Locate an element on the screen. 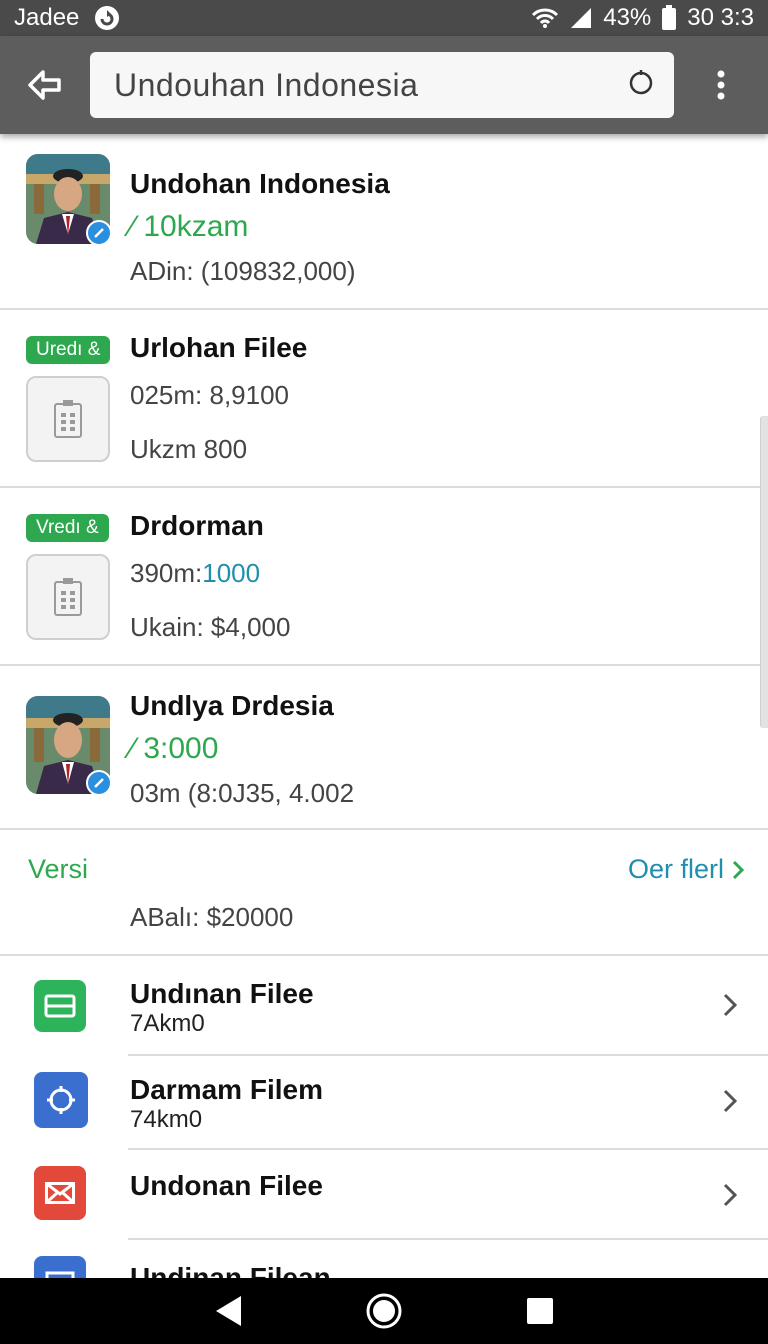 This screenshot has height=1344, width=768. result-meta-line1: 025m: 8,9100 is located at coordinates (210, 395).